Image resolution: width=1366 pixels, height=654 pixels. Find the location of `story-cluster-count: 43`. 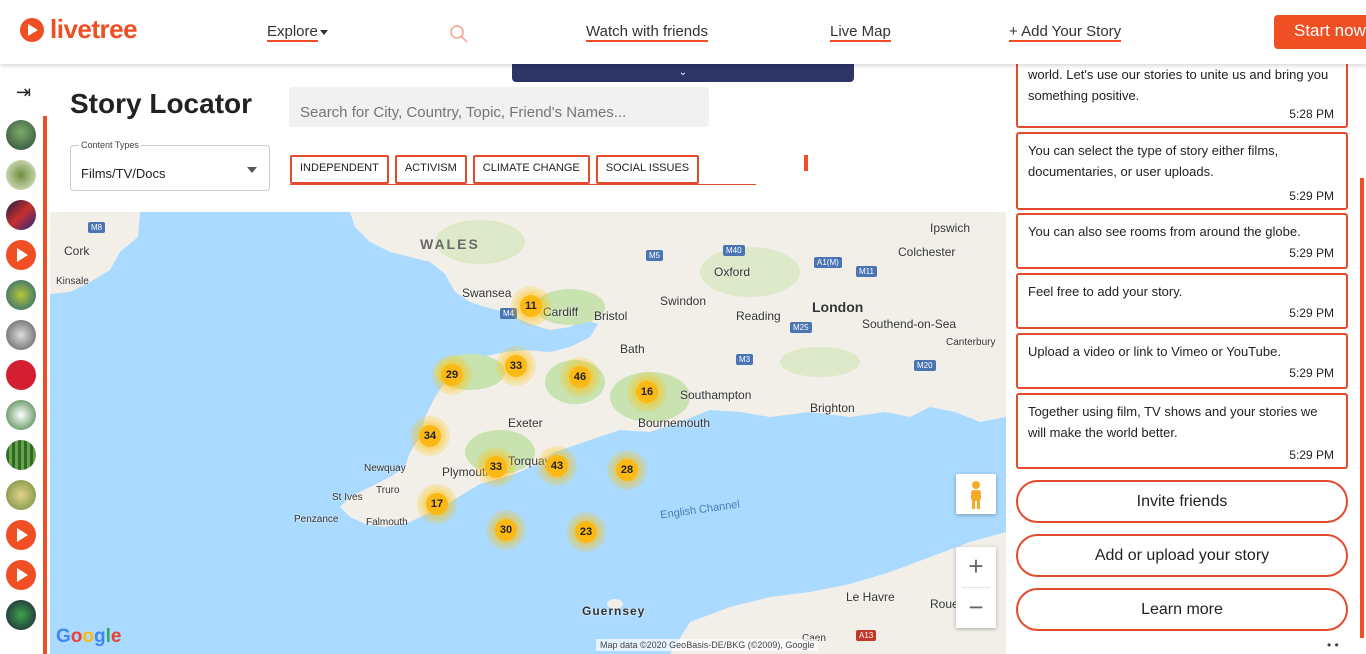

story-cluster-count: 43 is located at coordinates (557, 466).